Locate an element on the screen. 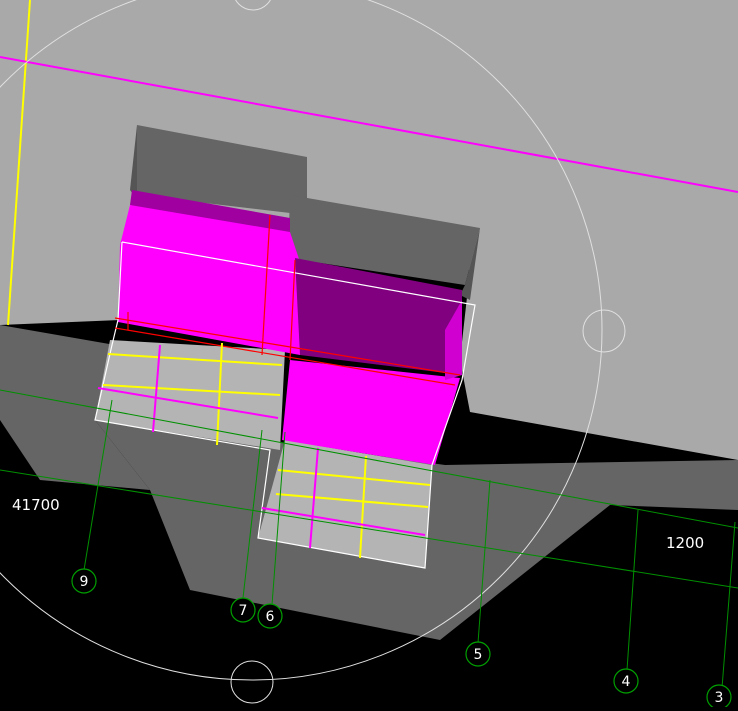 Image resolution: width=738 pixels, height=711 pixels. grid-axis-3-label: 3 is located at coordinates (719, 698).